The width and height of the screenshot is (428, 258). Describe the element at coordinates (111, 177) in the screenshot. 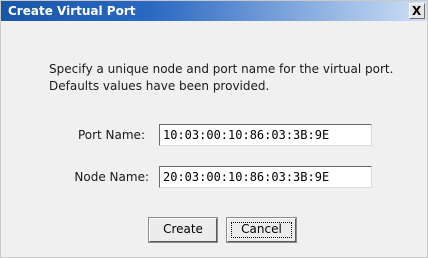

I see `node-name-label: Node Name:` at that location.